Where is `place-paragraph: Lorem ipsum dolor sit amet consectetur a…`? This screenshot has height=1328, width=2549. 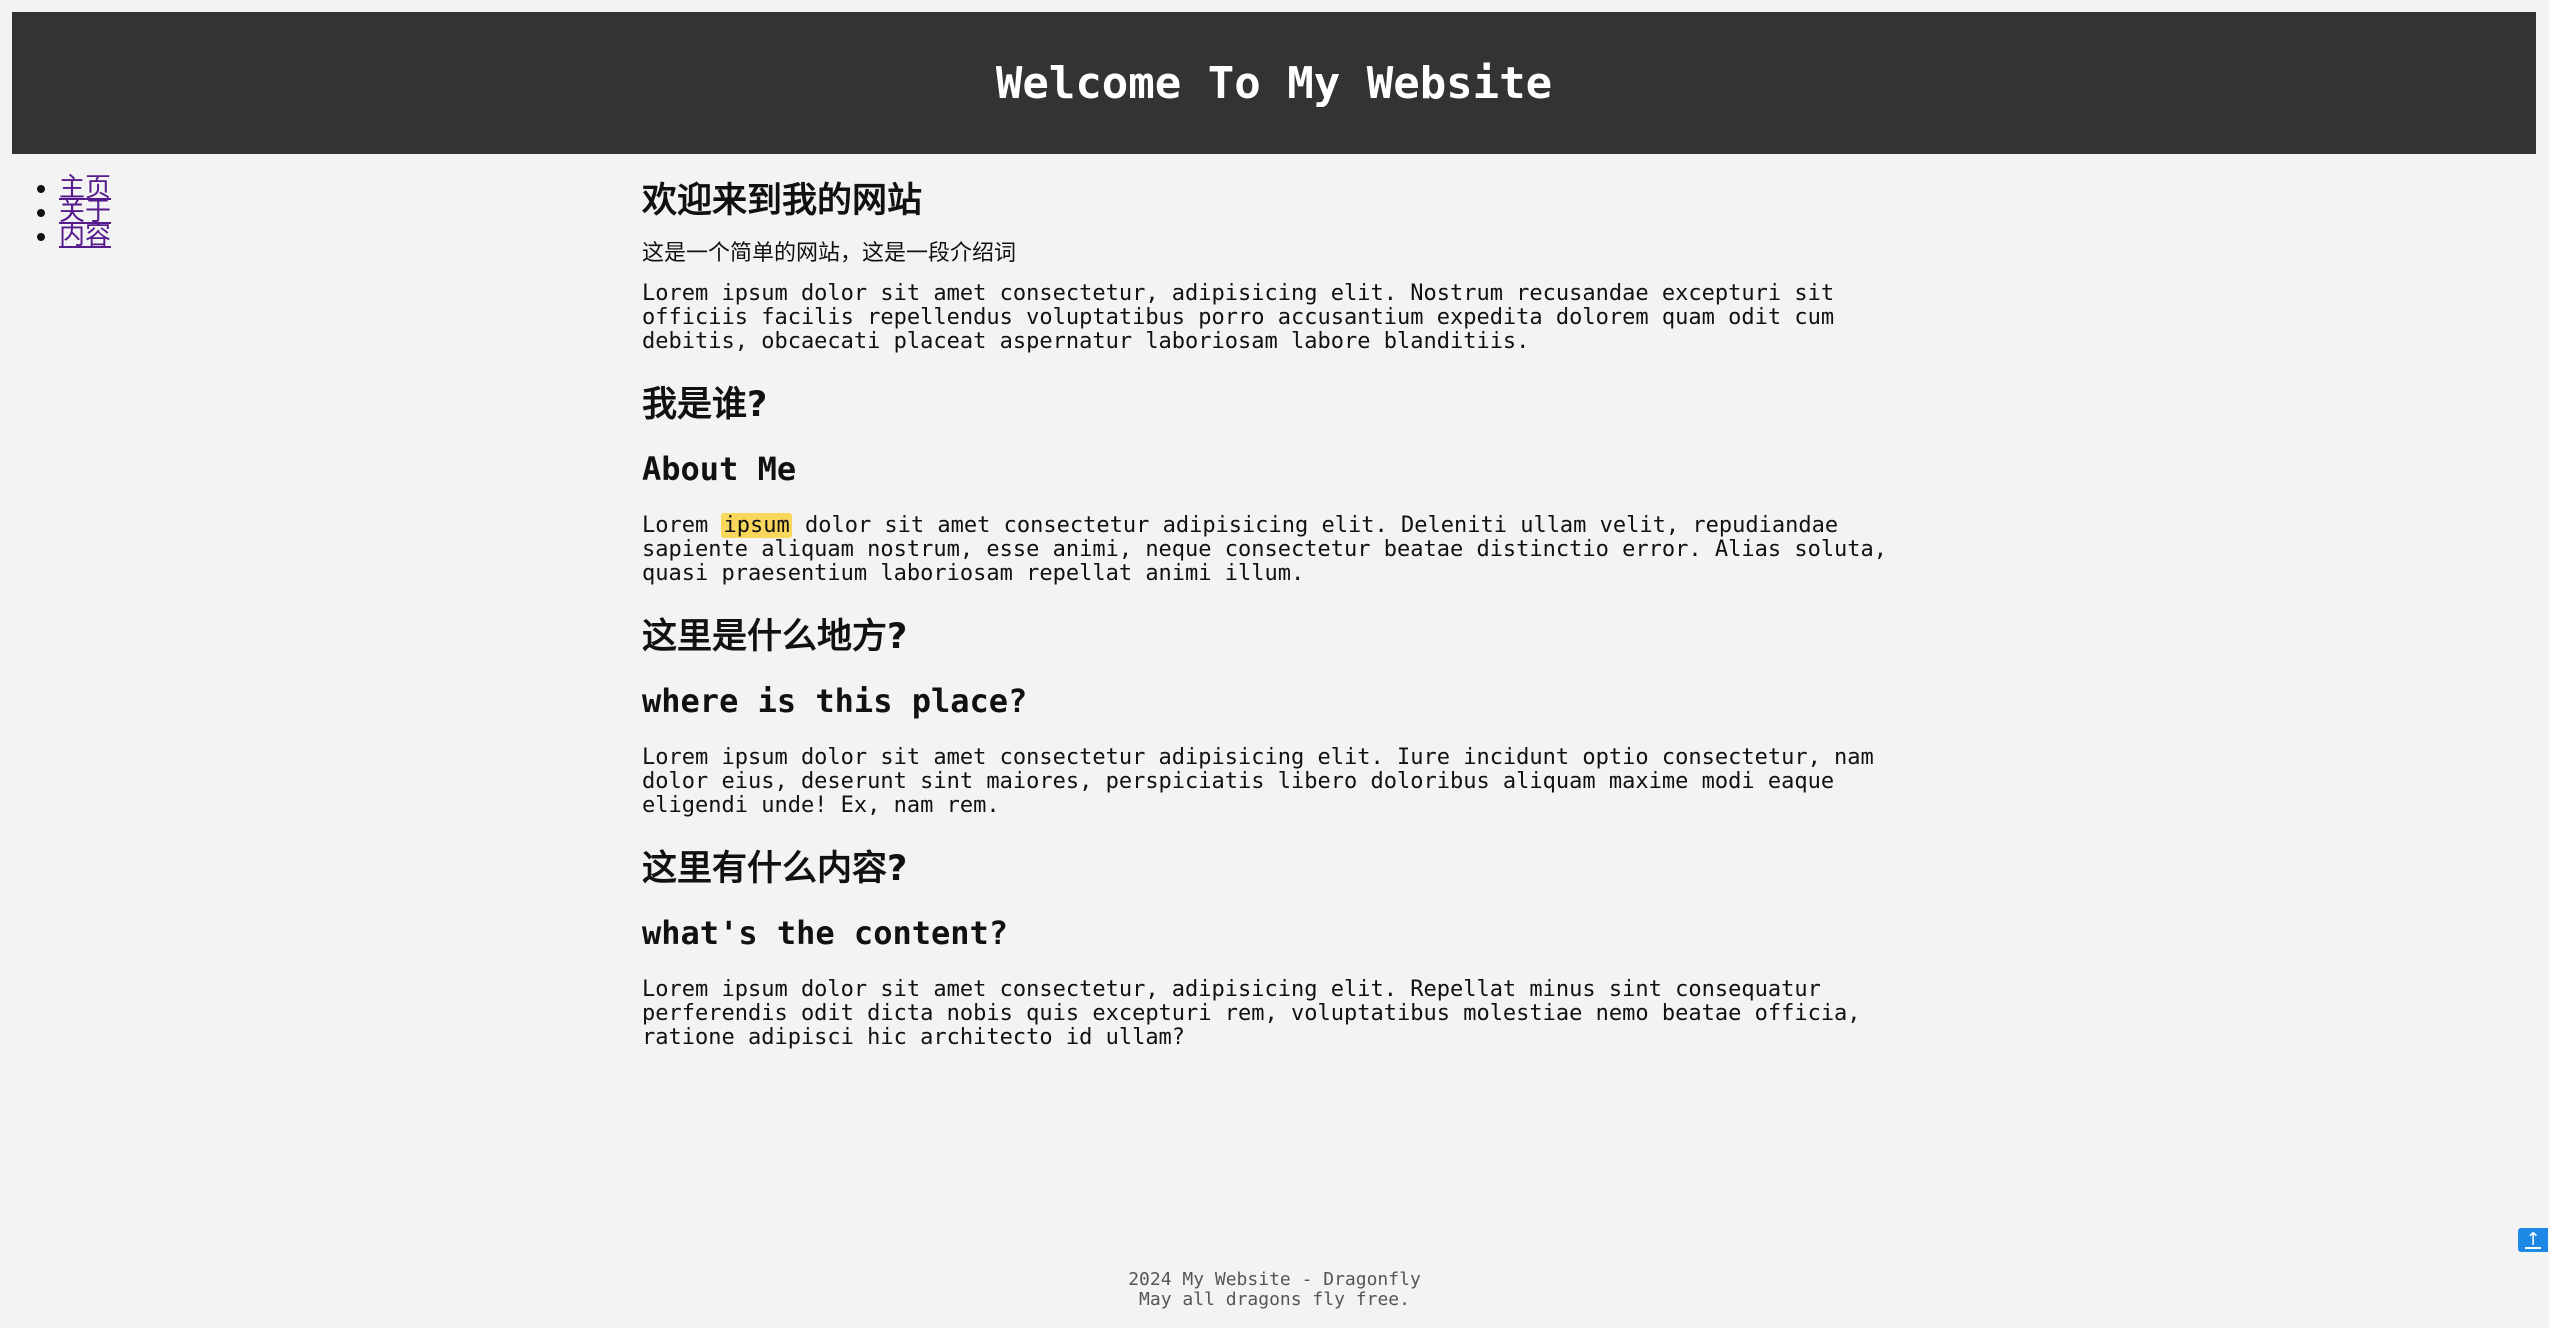 place-paragraph: Lorem ipsum dolor sit amet consectetur a… is located at coordinates (1258, 781).